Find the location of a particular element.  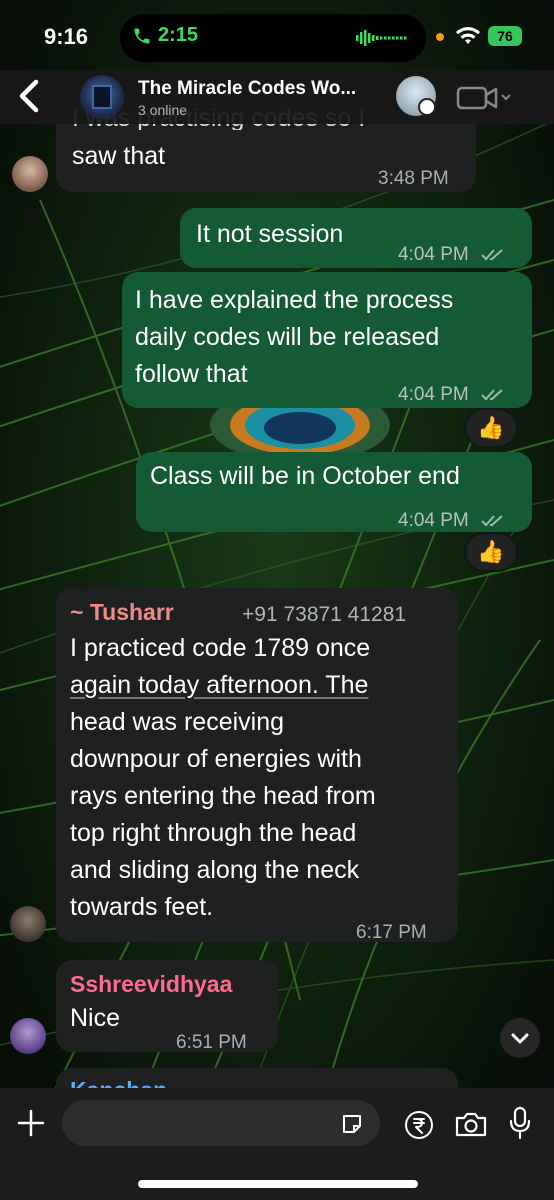

home-indicator is located at coordinates (278, 1184).